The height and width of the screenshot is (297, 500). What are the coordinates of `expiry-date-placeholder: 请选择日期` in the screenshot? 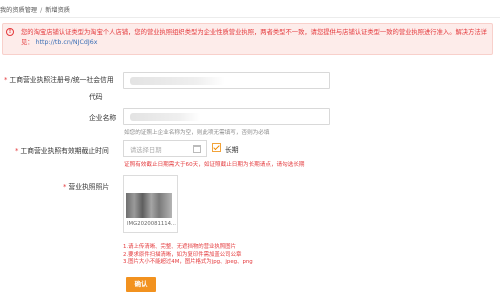 It's located at (146, 150).